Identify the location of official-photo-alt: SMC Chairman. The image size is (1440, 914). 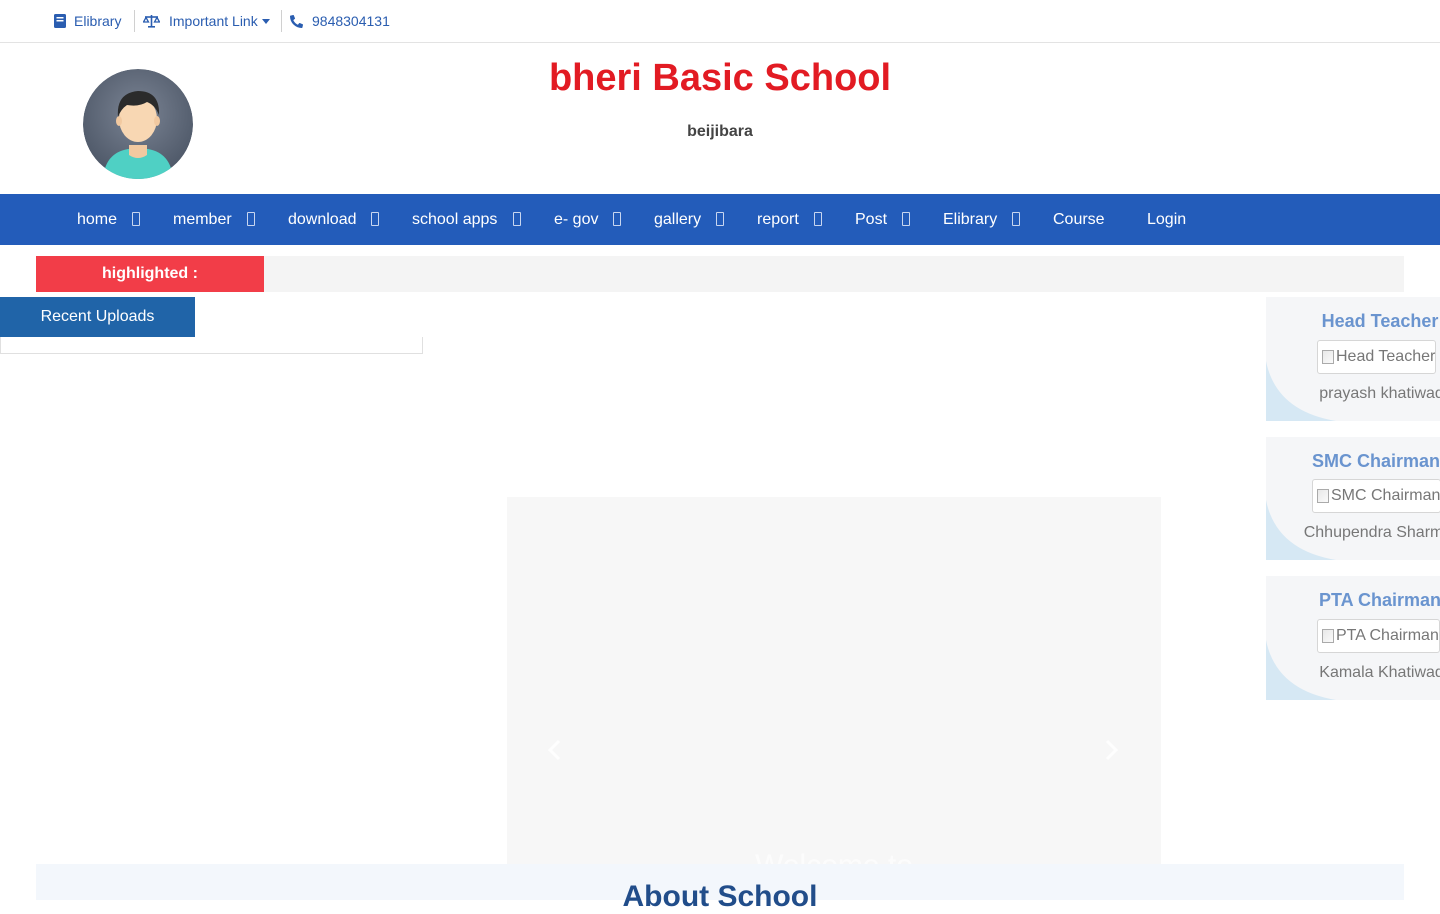
(1385, 495).